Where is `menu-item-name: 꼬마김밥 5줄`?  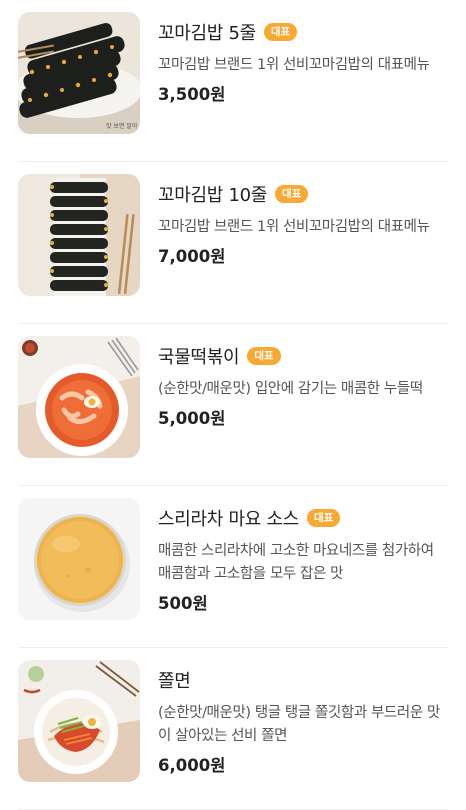 menu-item-name: 꼬마김밥 5줄 is located at coordinates (207, 33).